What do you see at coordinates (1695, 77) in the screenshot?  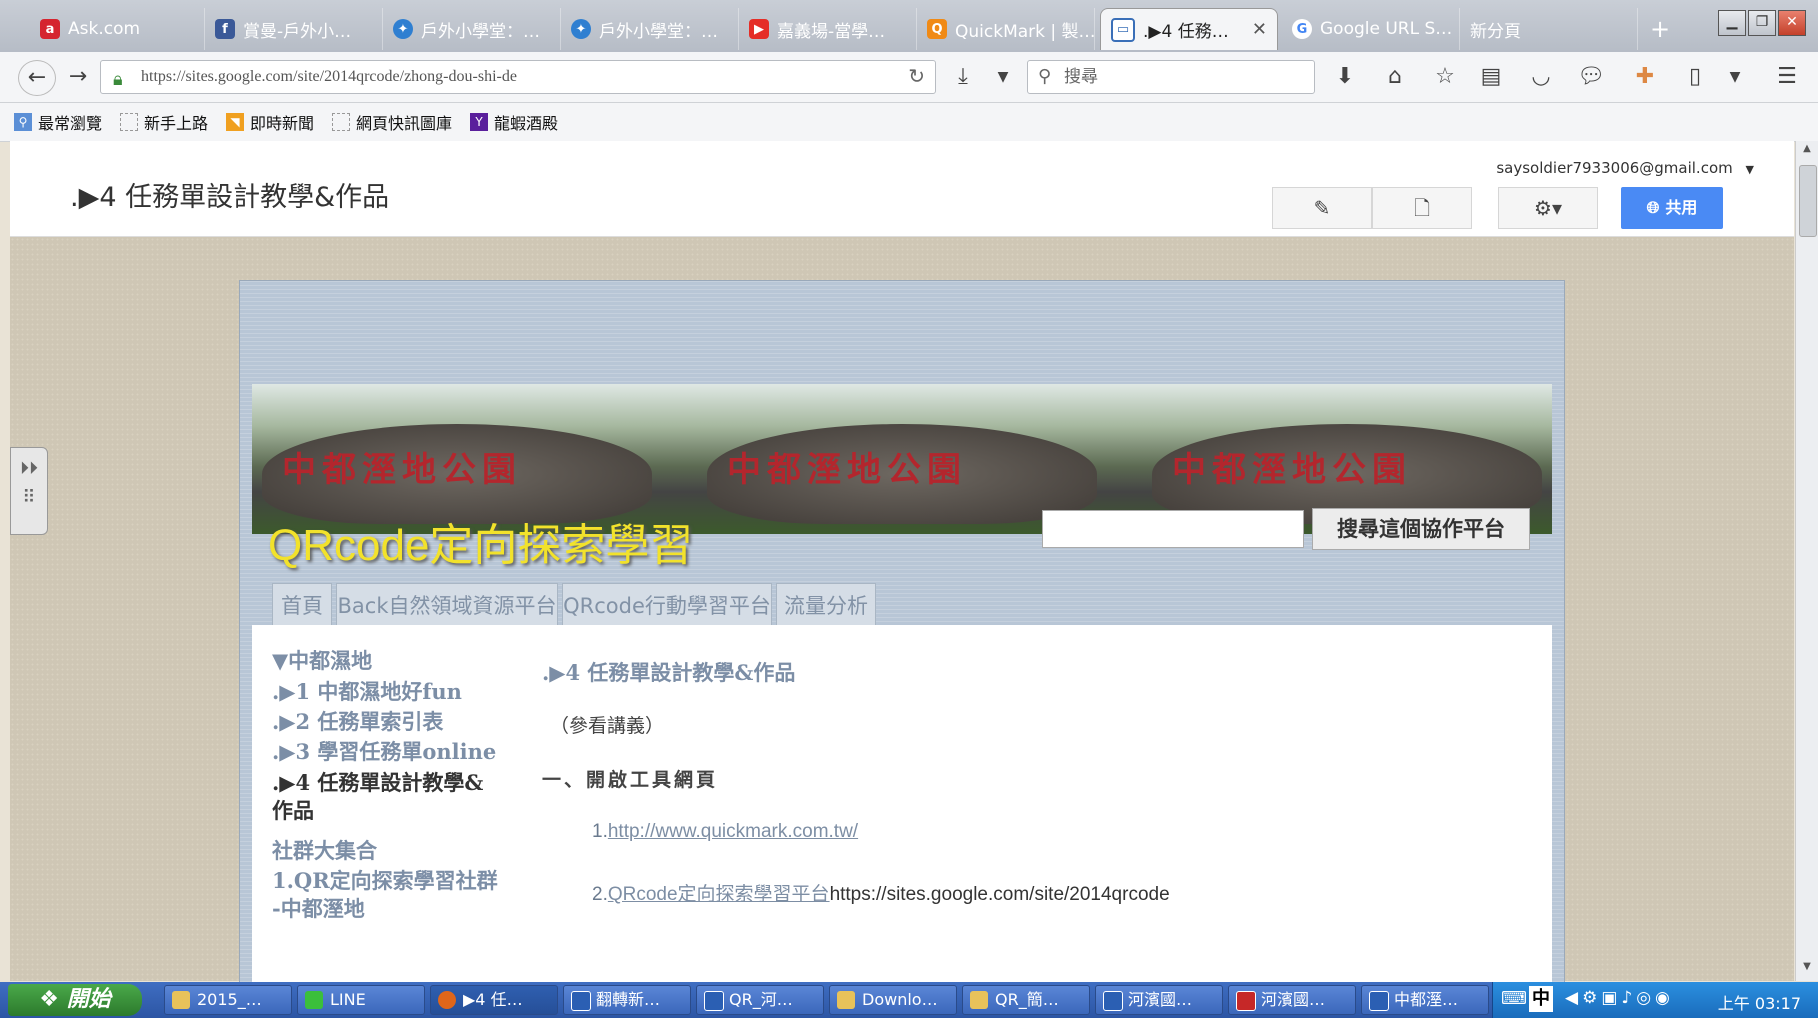 I see `clipboard-icon: ▯` at bounding box center [1695, 77].